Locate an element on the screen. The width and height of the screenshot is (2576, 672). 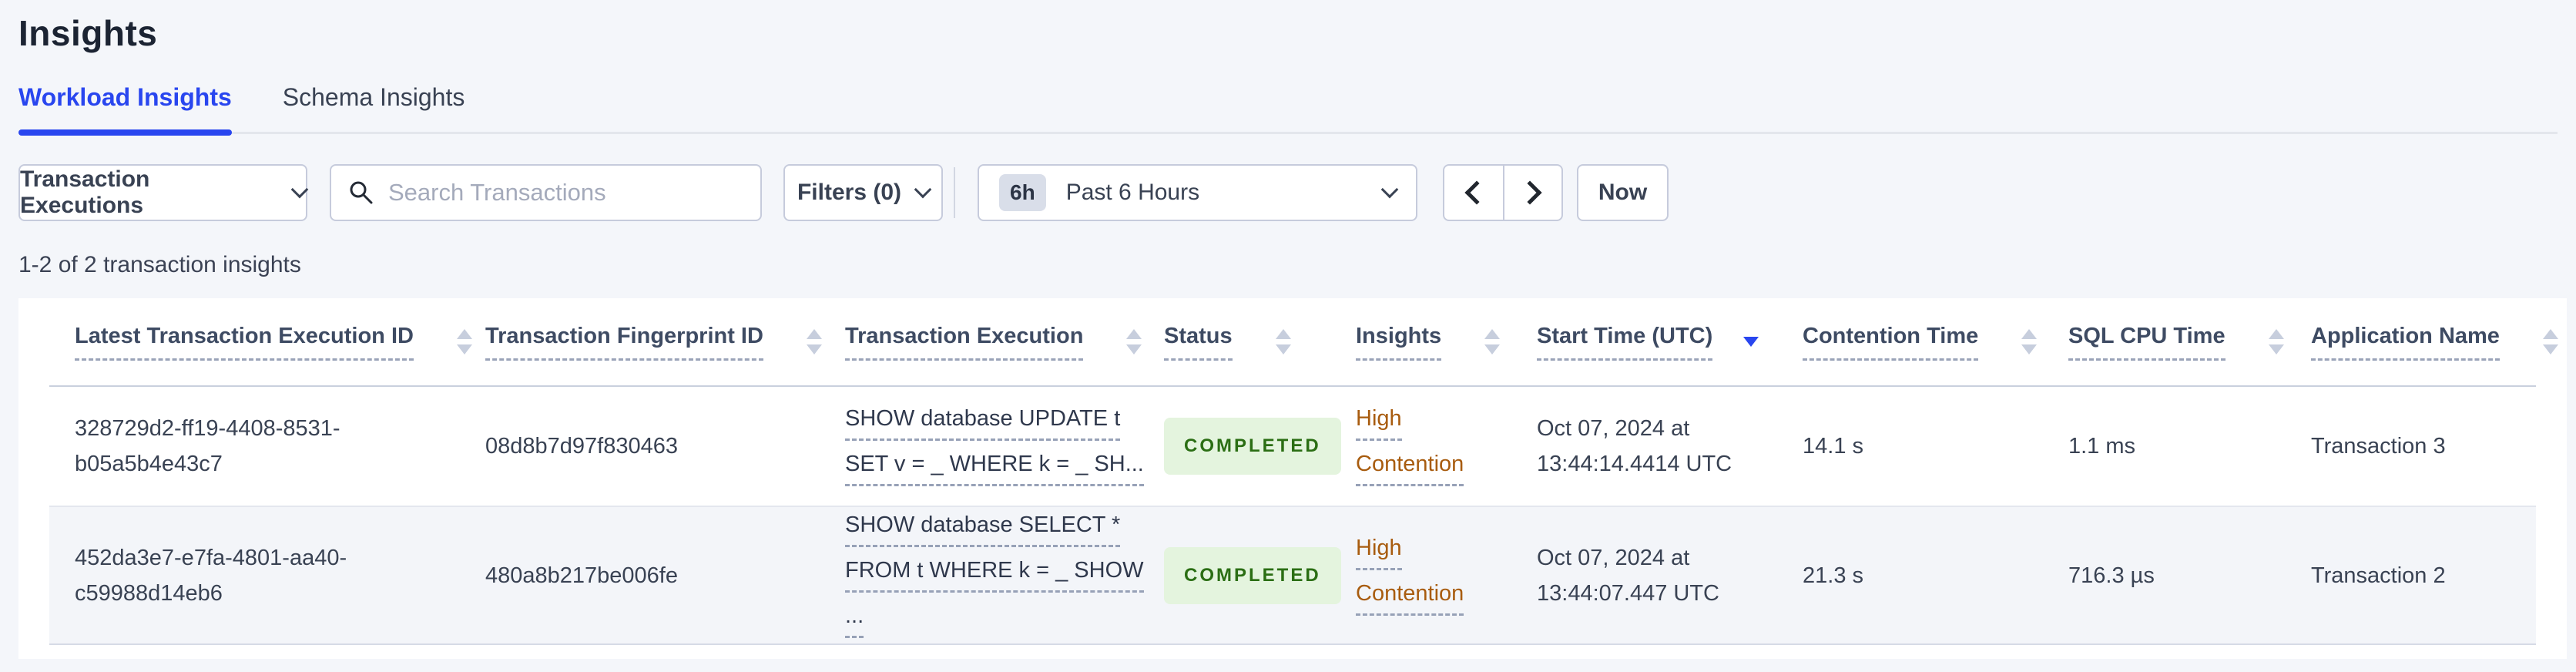
active-tab-indicator is located at coordinates (125, 133).